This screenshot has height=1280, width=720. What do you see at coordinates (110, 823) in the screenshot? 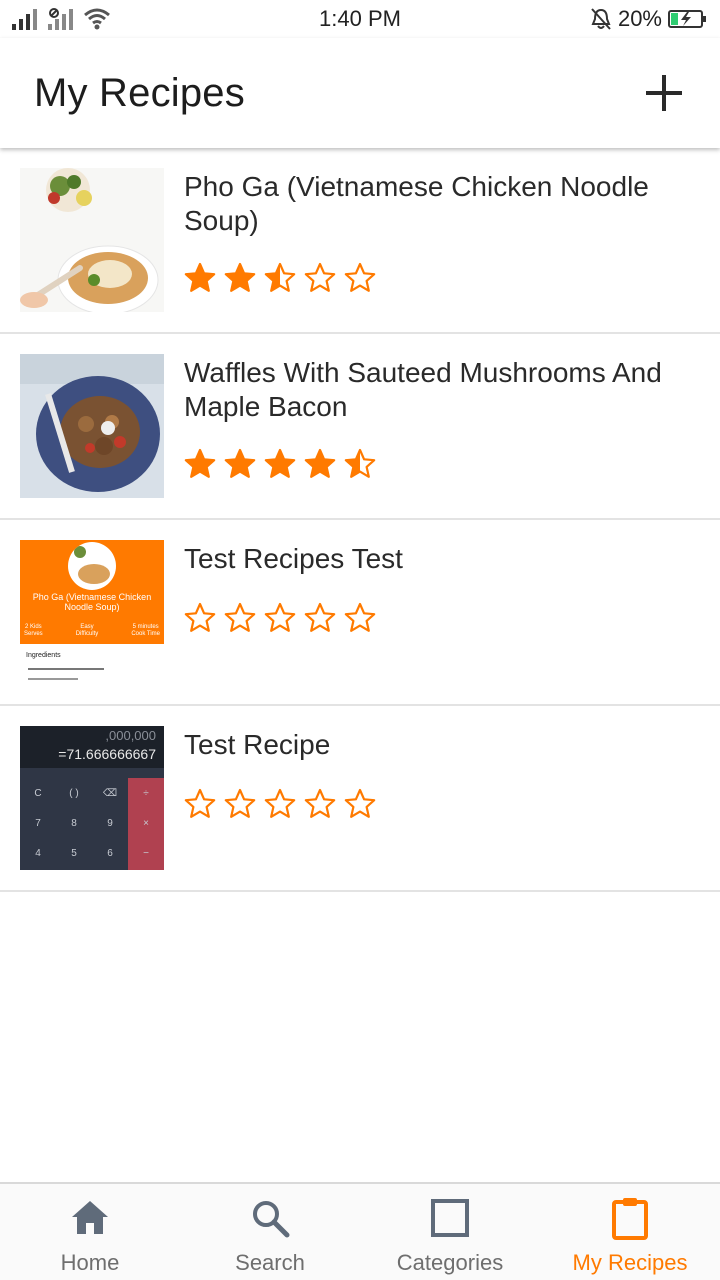
I see `calc-key: 9` at bounding box center [110, 823].